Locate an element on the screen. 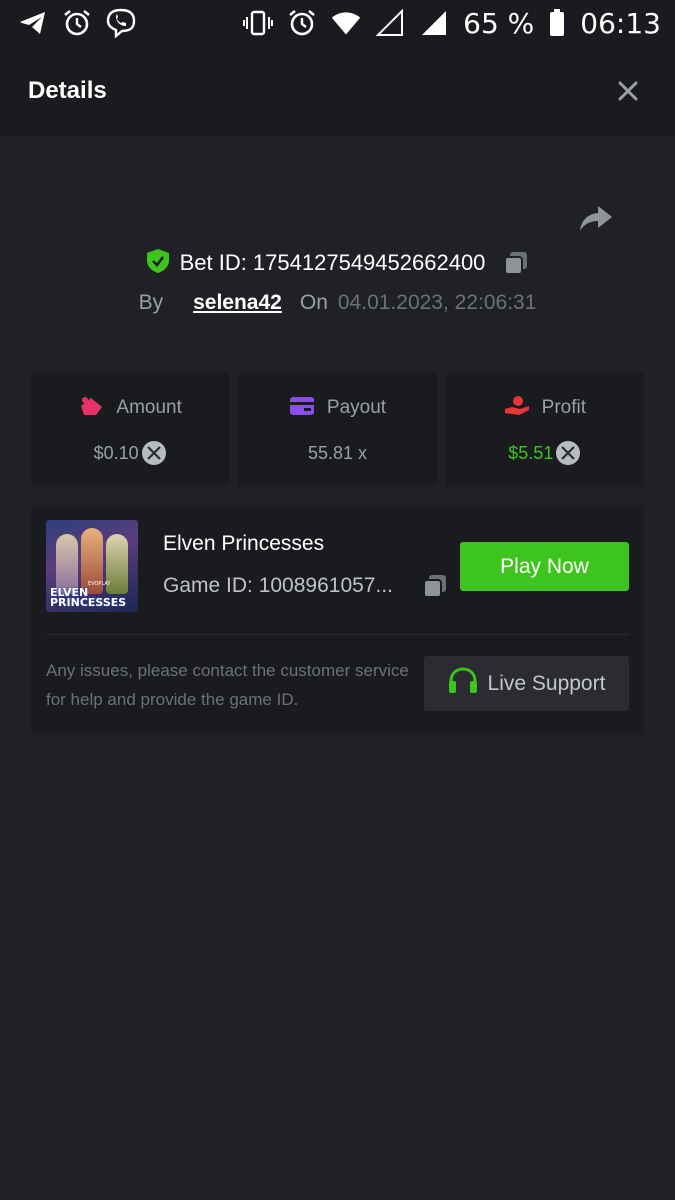  verified-shield-icon is located at coordinates (158, 263).